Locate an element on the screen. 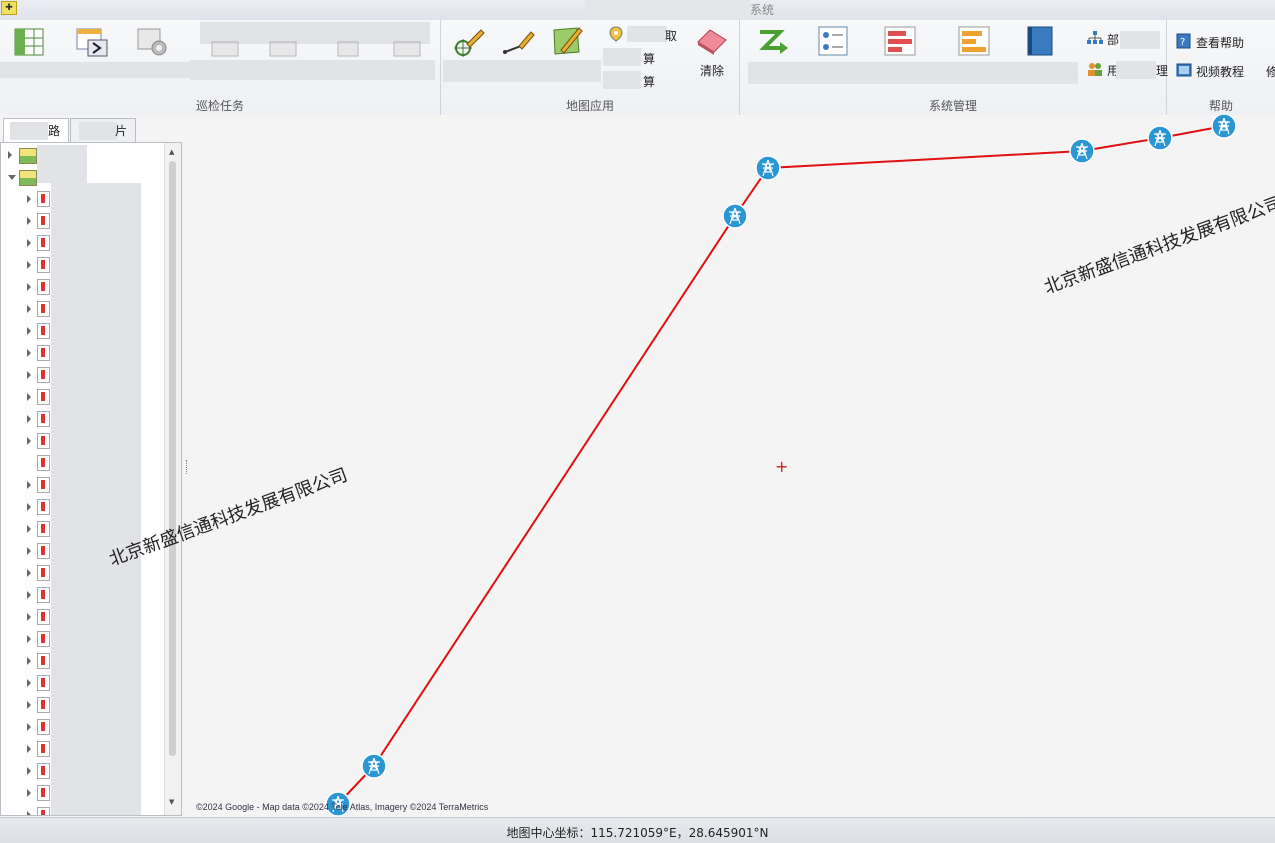 The height and width of the screenshot is (843, 1275). draw-line-button is located at coordinates (519, 42).